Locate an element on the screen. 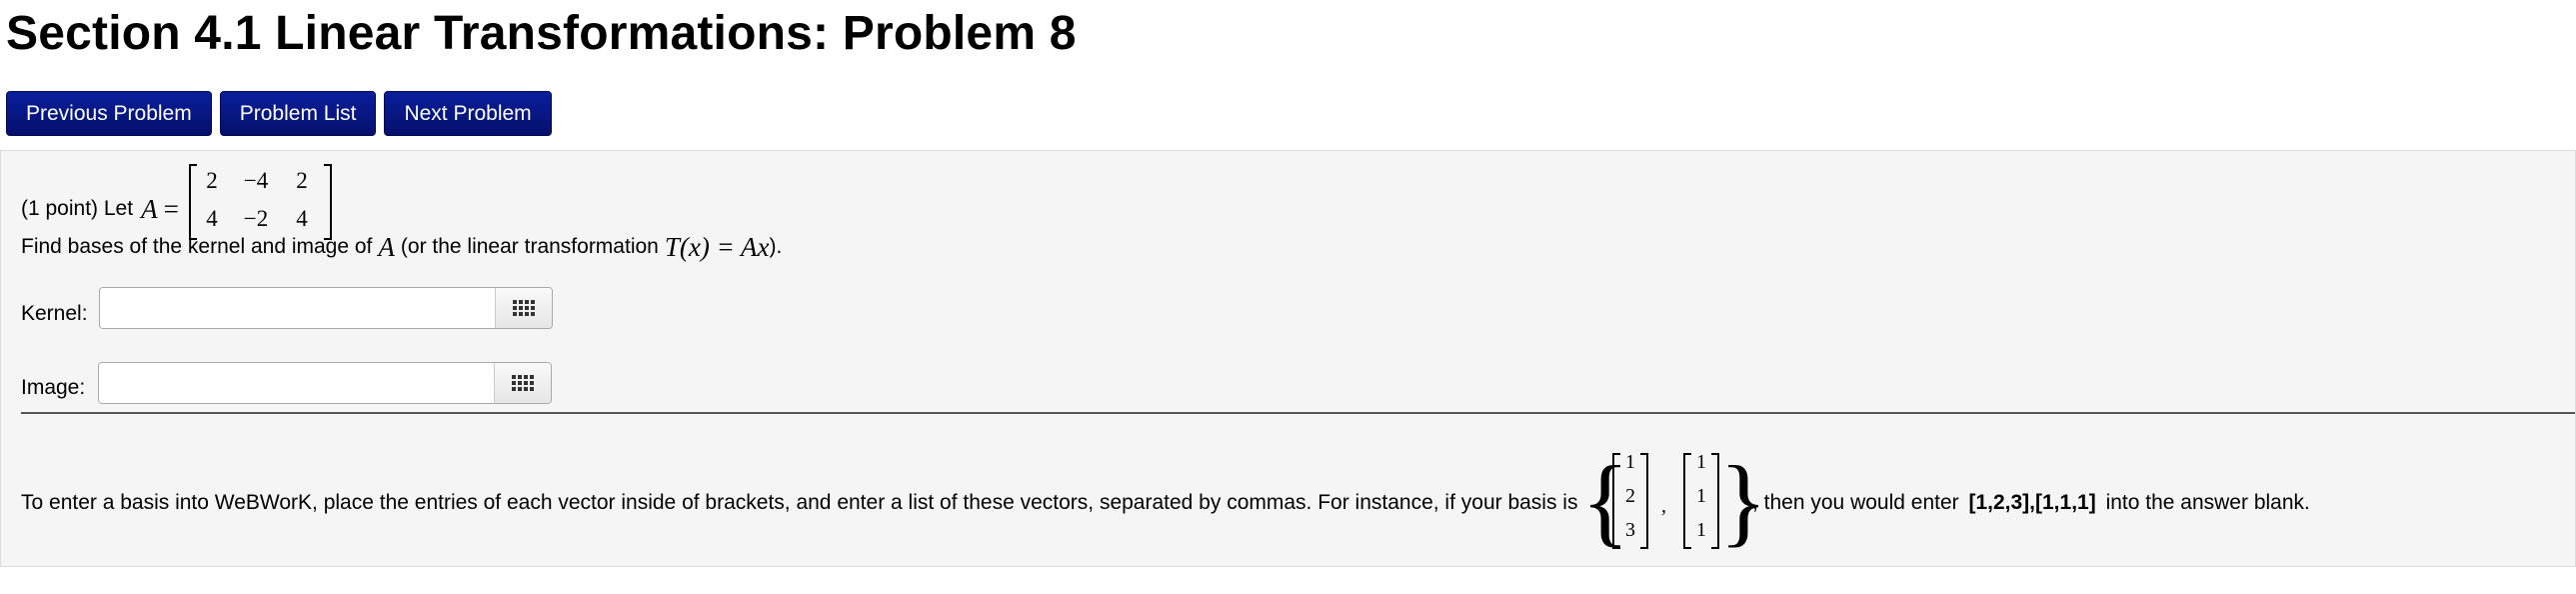 This screenshot has height=594, width=2576. instruction-text: (or the linear transformation is located at coordinates (529, 246).